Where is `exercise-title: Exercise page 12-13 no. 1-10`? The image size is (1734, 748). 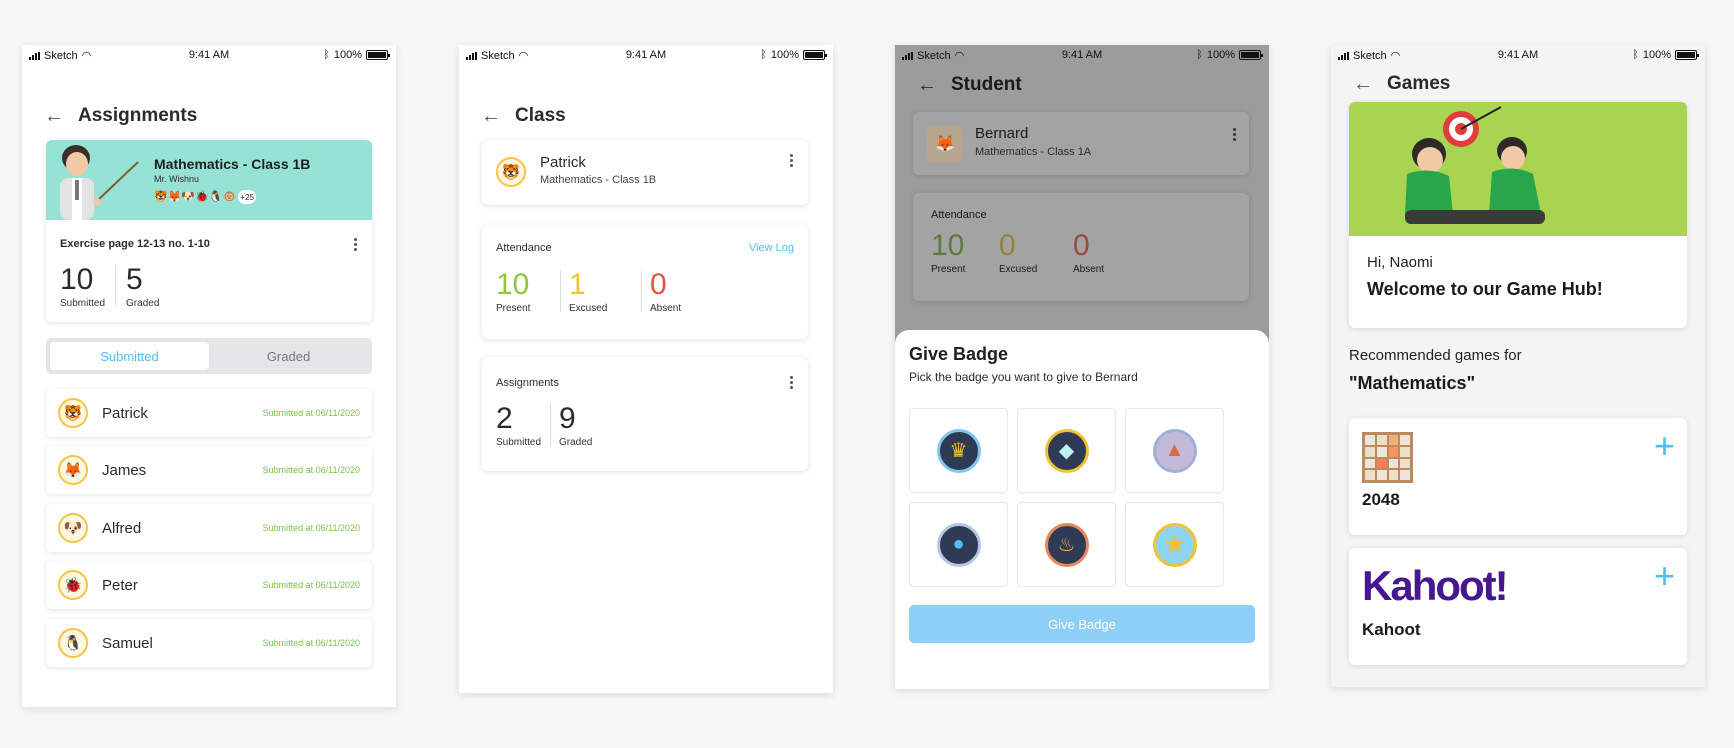
exercise-title: Exercise page 12-13 no. 1-10 is located at coordinates (135, 244).